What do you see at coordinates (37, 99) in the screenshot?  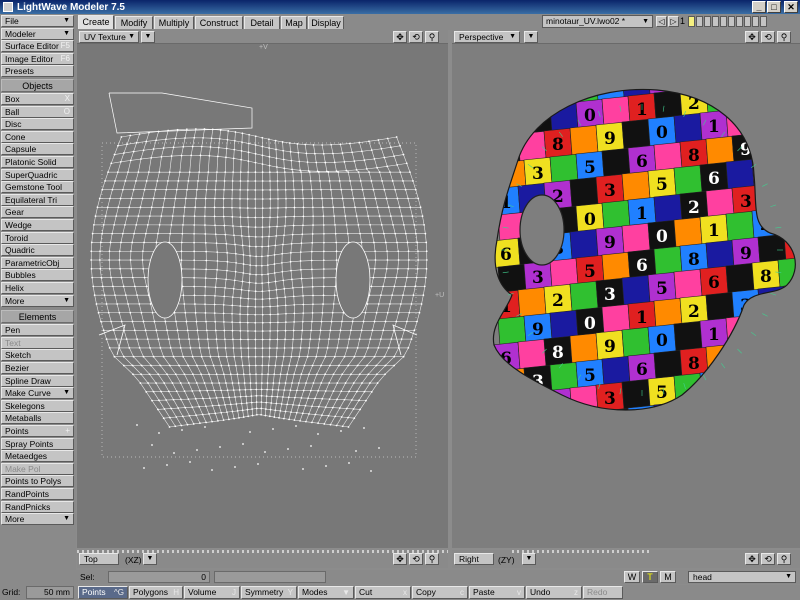 I see `sidebar-item-box: Box X` at bounding box center [37, 99].